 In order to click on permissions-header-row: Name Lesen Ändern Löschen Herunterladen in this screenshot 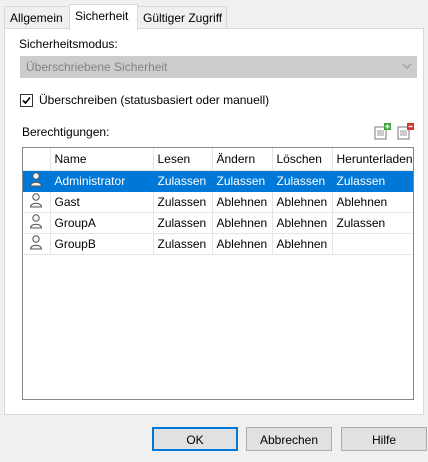, I will do `click(218, 159)`.